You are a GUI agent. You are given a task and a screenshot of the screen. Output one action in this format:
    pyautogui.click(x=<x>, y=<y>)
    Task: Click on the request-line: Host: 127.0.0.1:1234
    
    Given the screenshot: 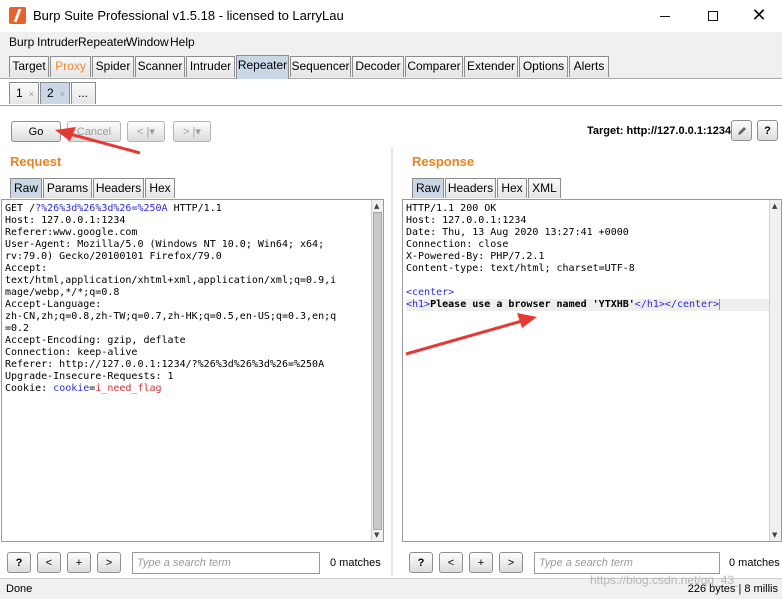 What is the action you would take?
    pyautogui.click(x=65, y=220)
    